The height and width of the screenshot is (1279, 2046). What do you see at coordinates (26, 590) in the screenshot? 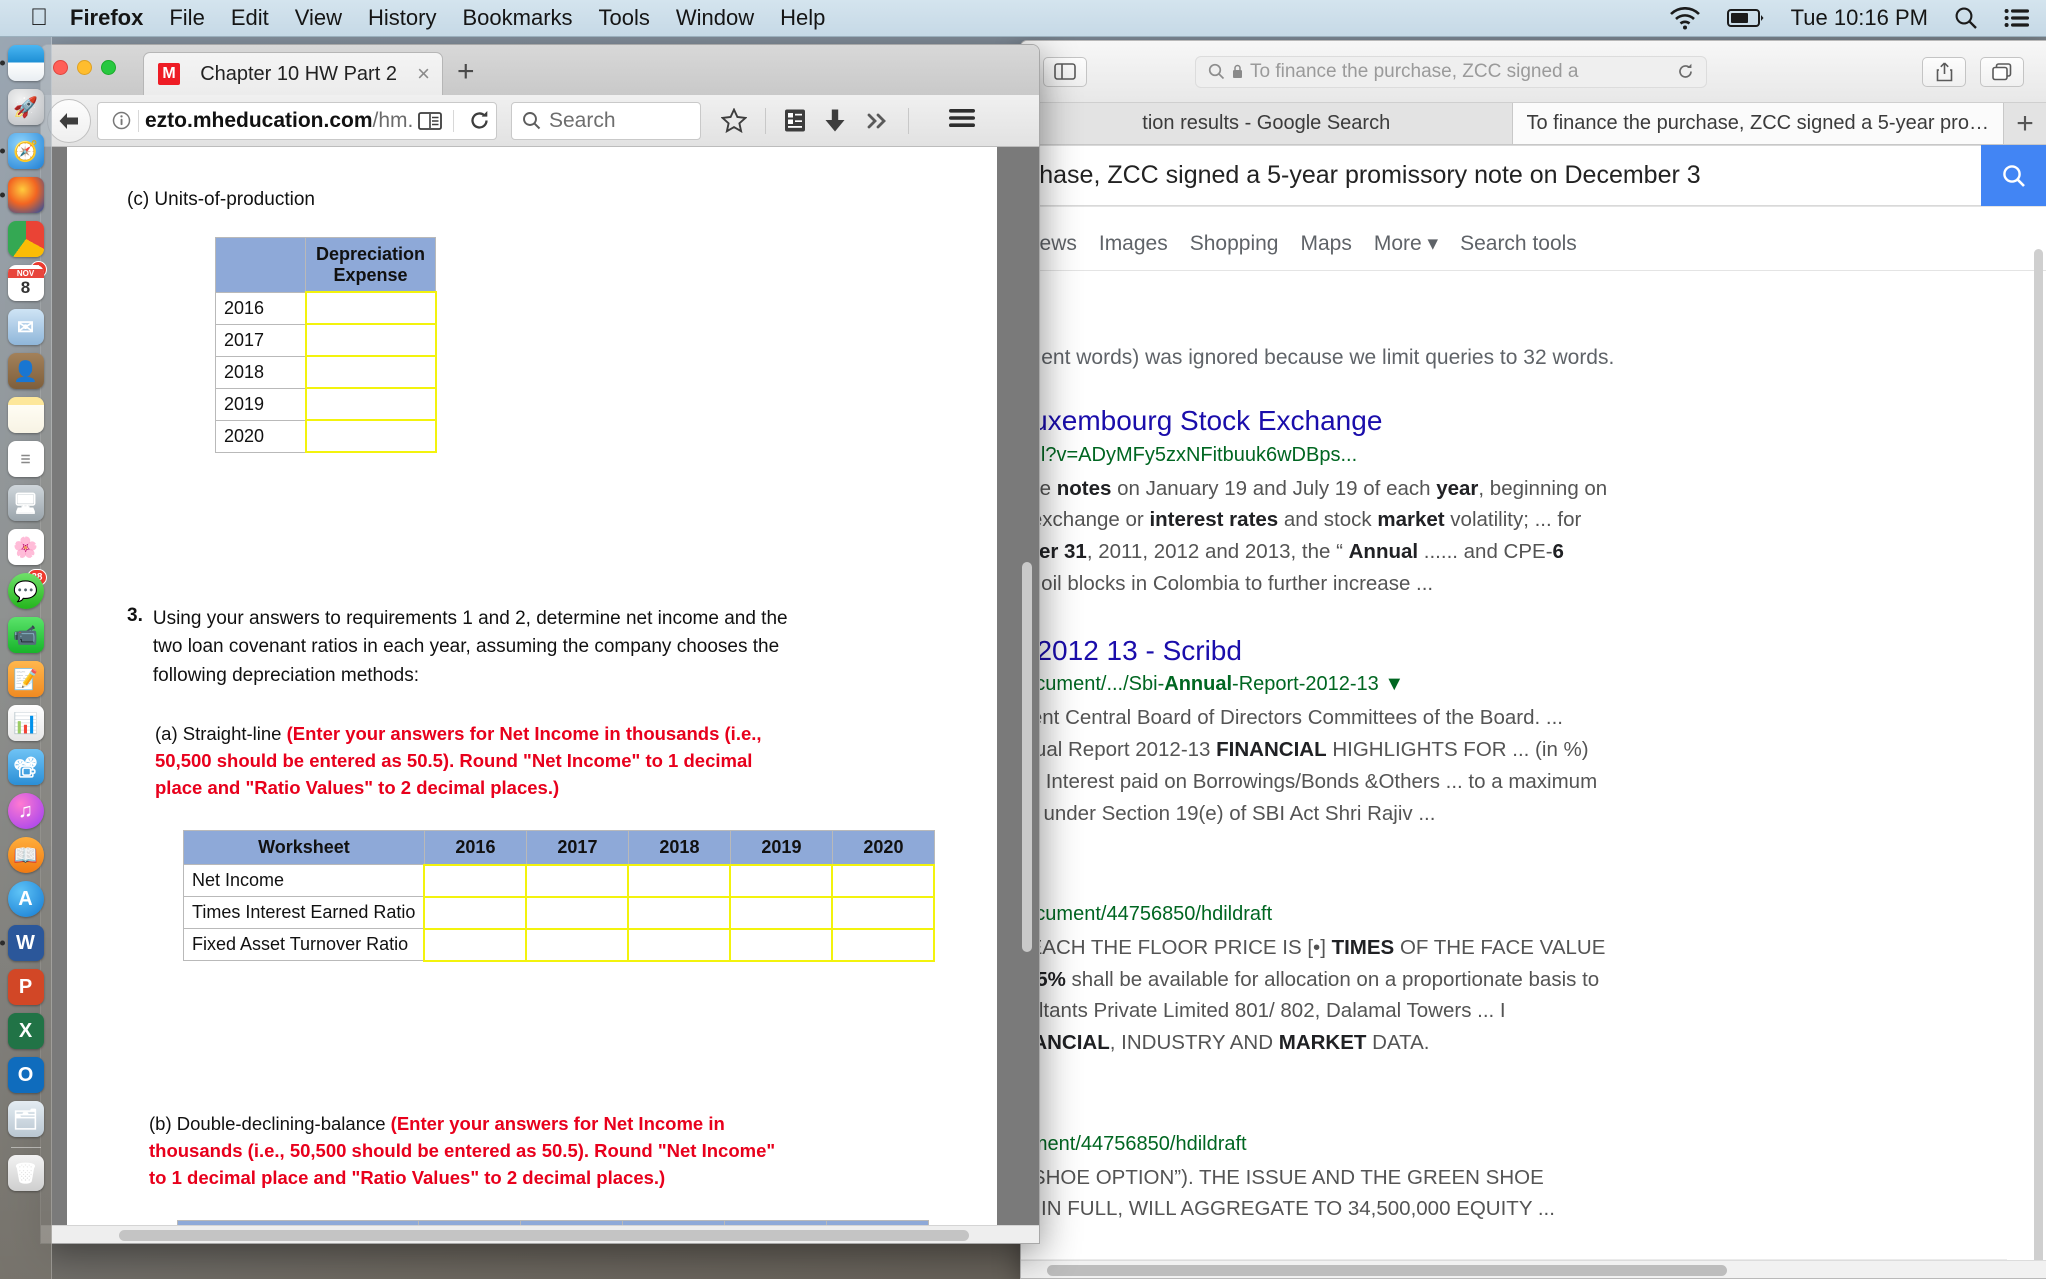
I see `dock-item-messages: 28💬` at bounding box center [26, 590].